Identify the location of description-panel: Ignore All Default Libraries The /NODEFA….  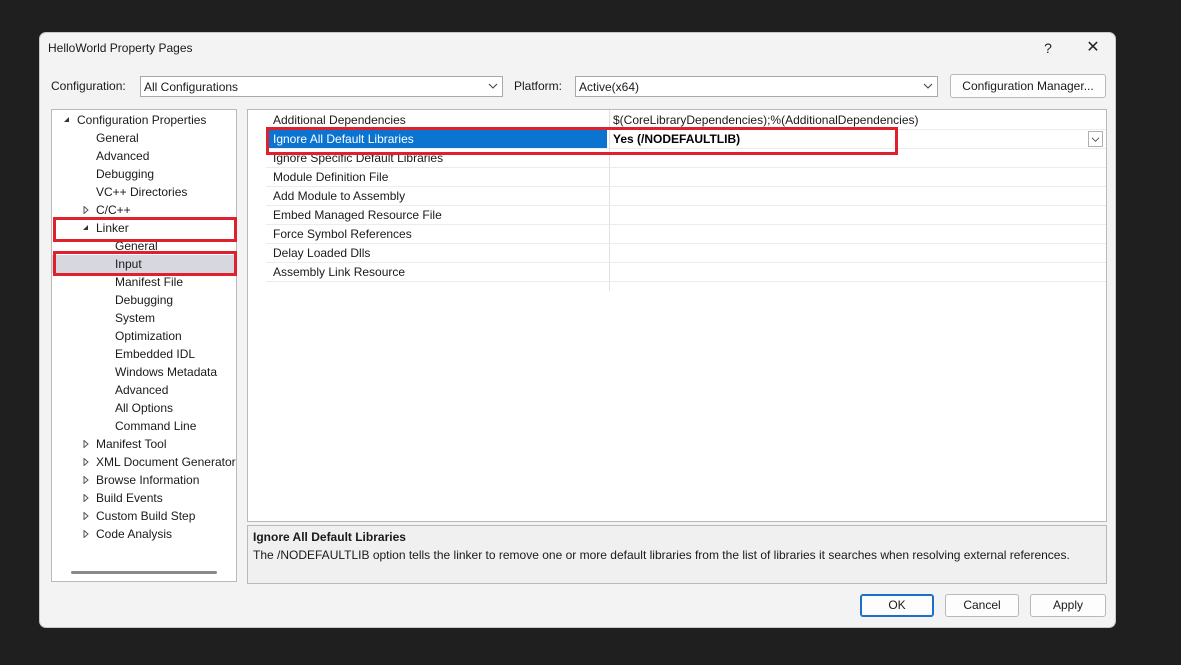
(677, 554).